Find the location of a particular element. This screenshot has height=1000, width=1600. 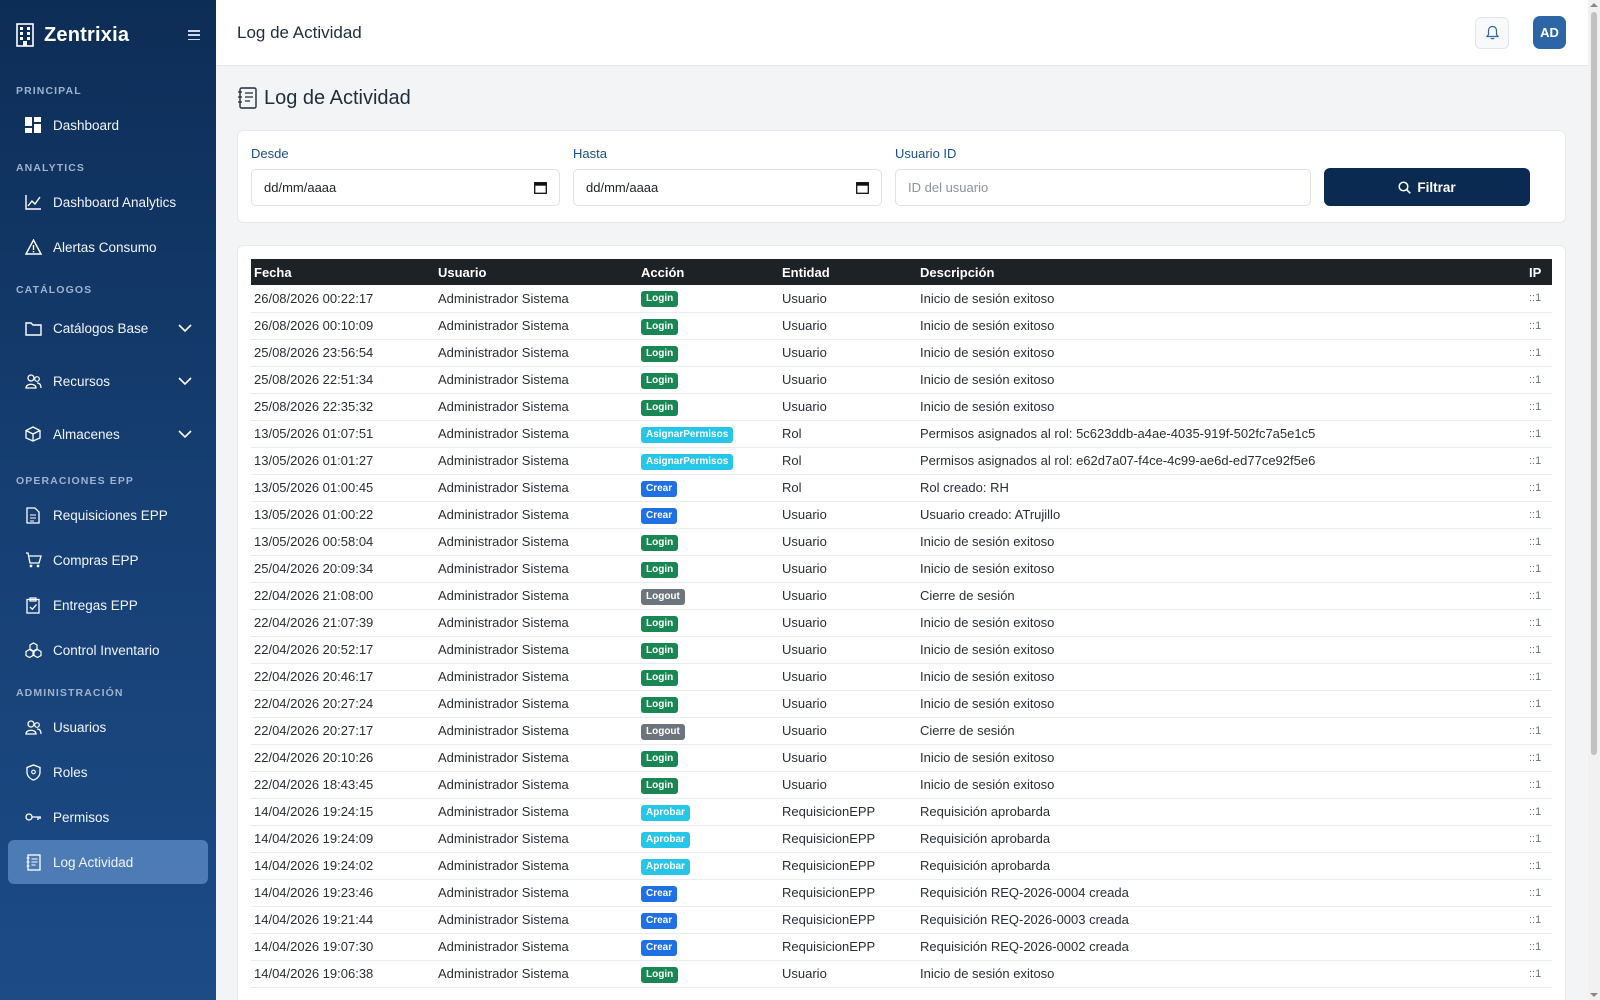

sidebar-item-permisos: Permisos is located at coordinates (108, 817).